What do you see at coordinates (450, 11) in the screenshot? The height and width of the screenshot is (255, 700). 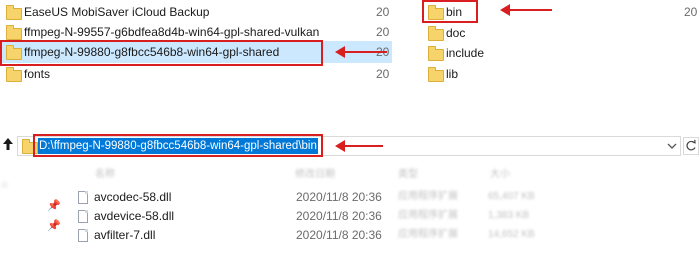 I see `highlight-box-bin-folder` at bounding box center [450, 11].